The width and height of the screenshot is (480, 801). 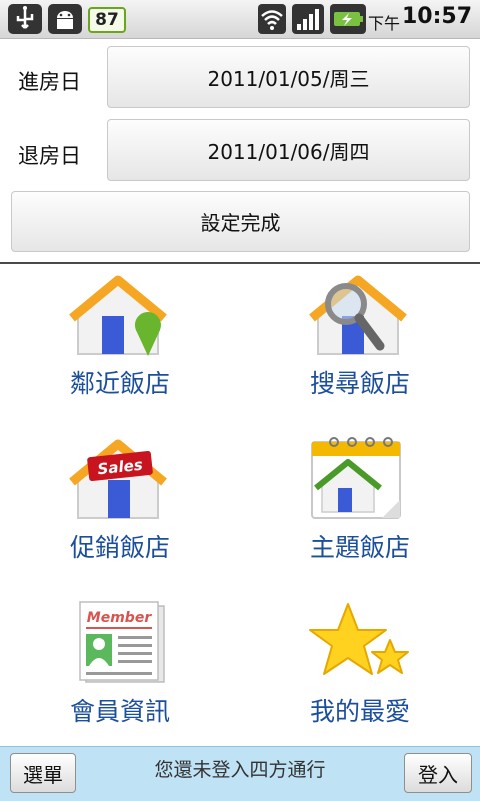 What do you see at coordinates (272, 19) in the screenshot?
I see `wifi-icon` at bounding box center [272, 19].